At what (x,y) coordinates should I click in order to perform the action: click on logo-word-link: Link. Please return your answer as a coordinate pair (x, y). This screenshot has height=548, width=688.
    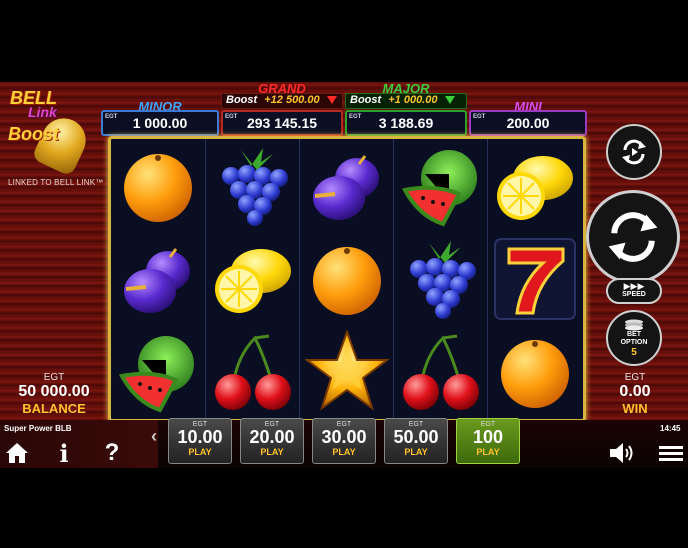
    Looking at the image, I should click on (42, 112).